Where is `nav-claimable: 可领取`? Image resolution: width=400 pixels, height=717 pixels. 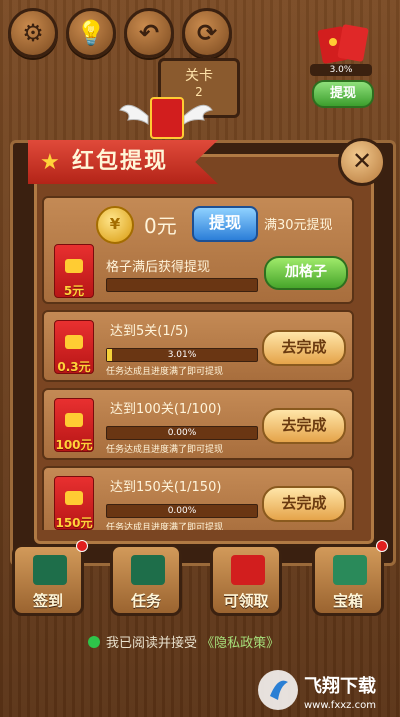 nav-claimable: 可领取 is located at coordinates (246, 580).